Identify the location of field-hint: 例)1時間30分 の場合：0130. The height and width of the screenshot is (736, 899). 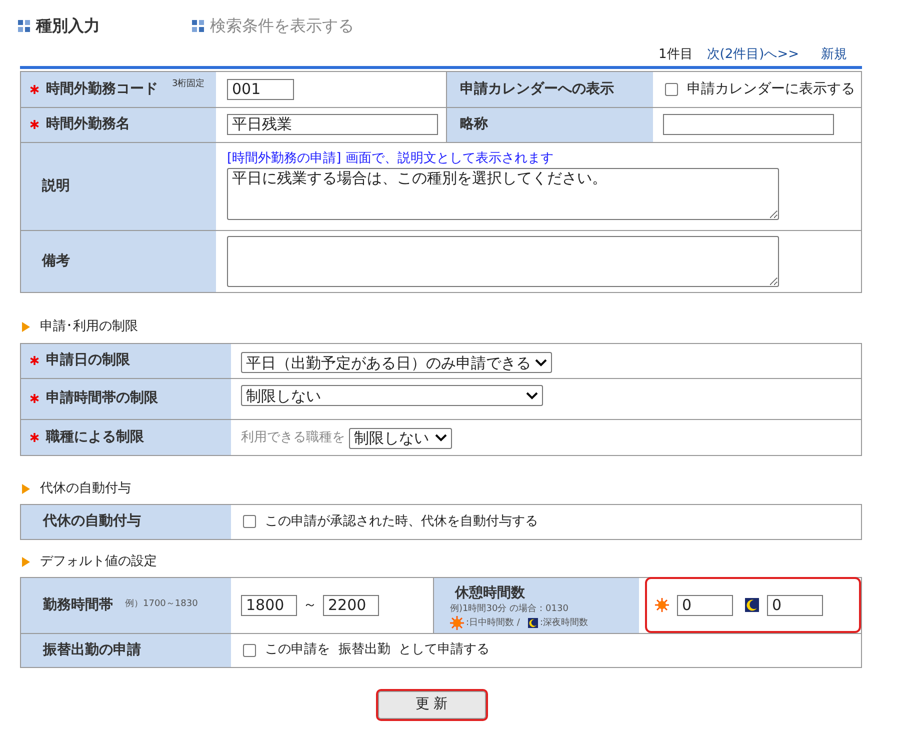
(510, 609).